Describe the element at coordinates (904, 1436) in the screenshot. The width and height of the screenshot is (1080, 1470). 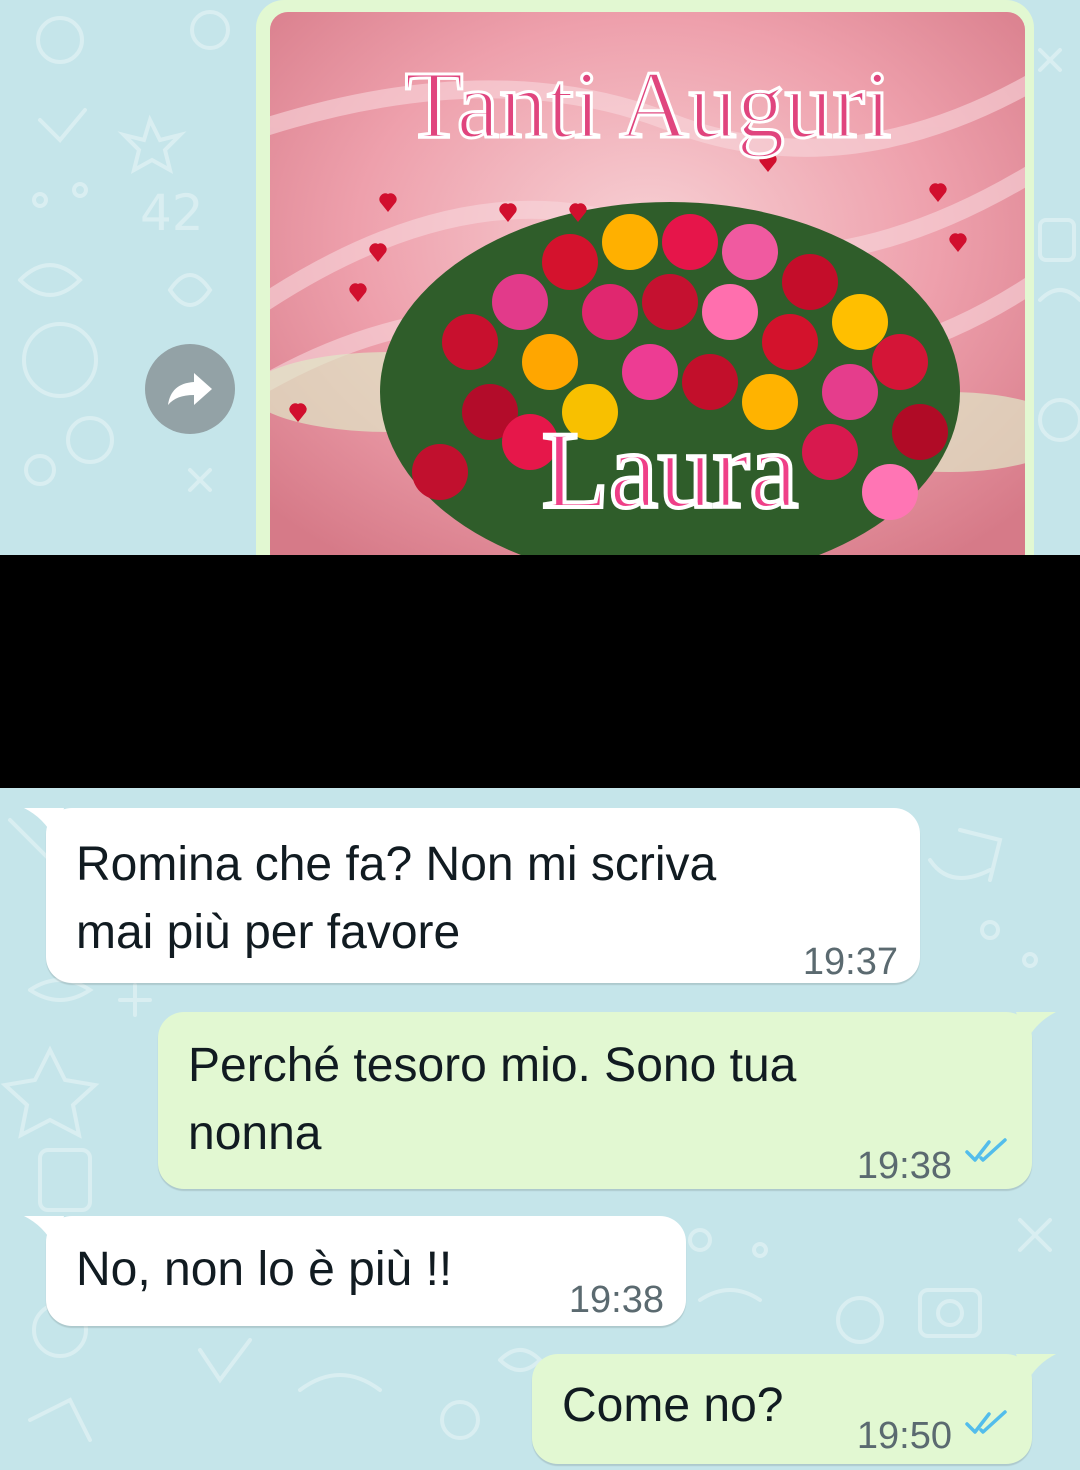
I see `message-time: 19:50` at that location.